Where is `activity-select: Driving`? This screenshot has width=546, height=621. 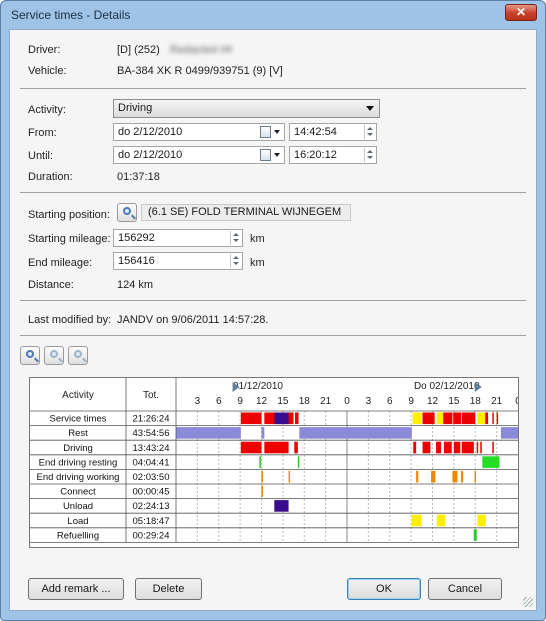
activity-select: Driving is located at coordinates (246, 108).